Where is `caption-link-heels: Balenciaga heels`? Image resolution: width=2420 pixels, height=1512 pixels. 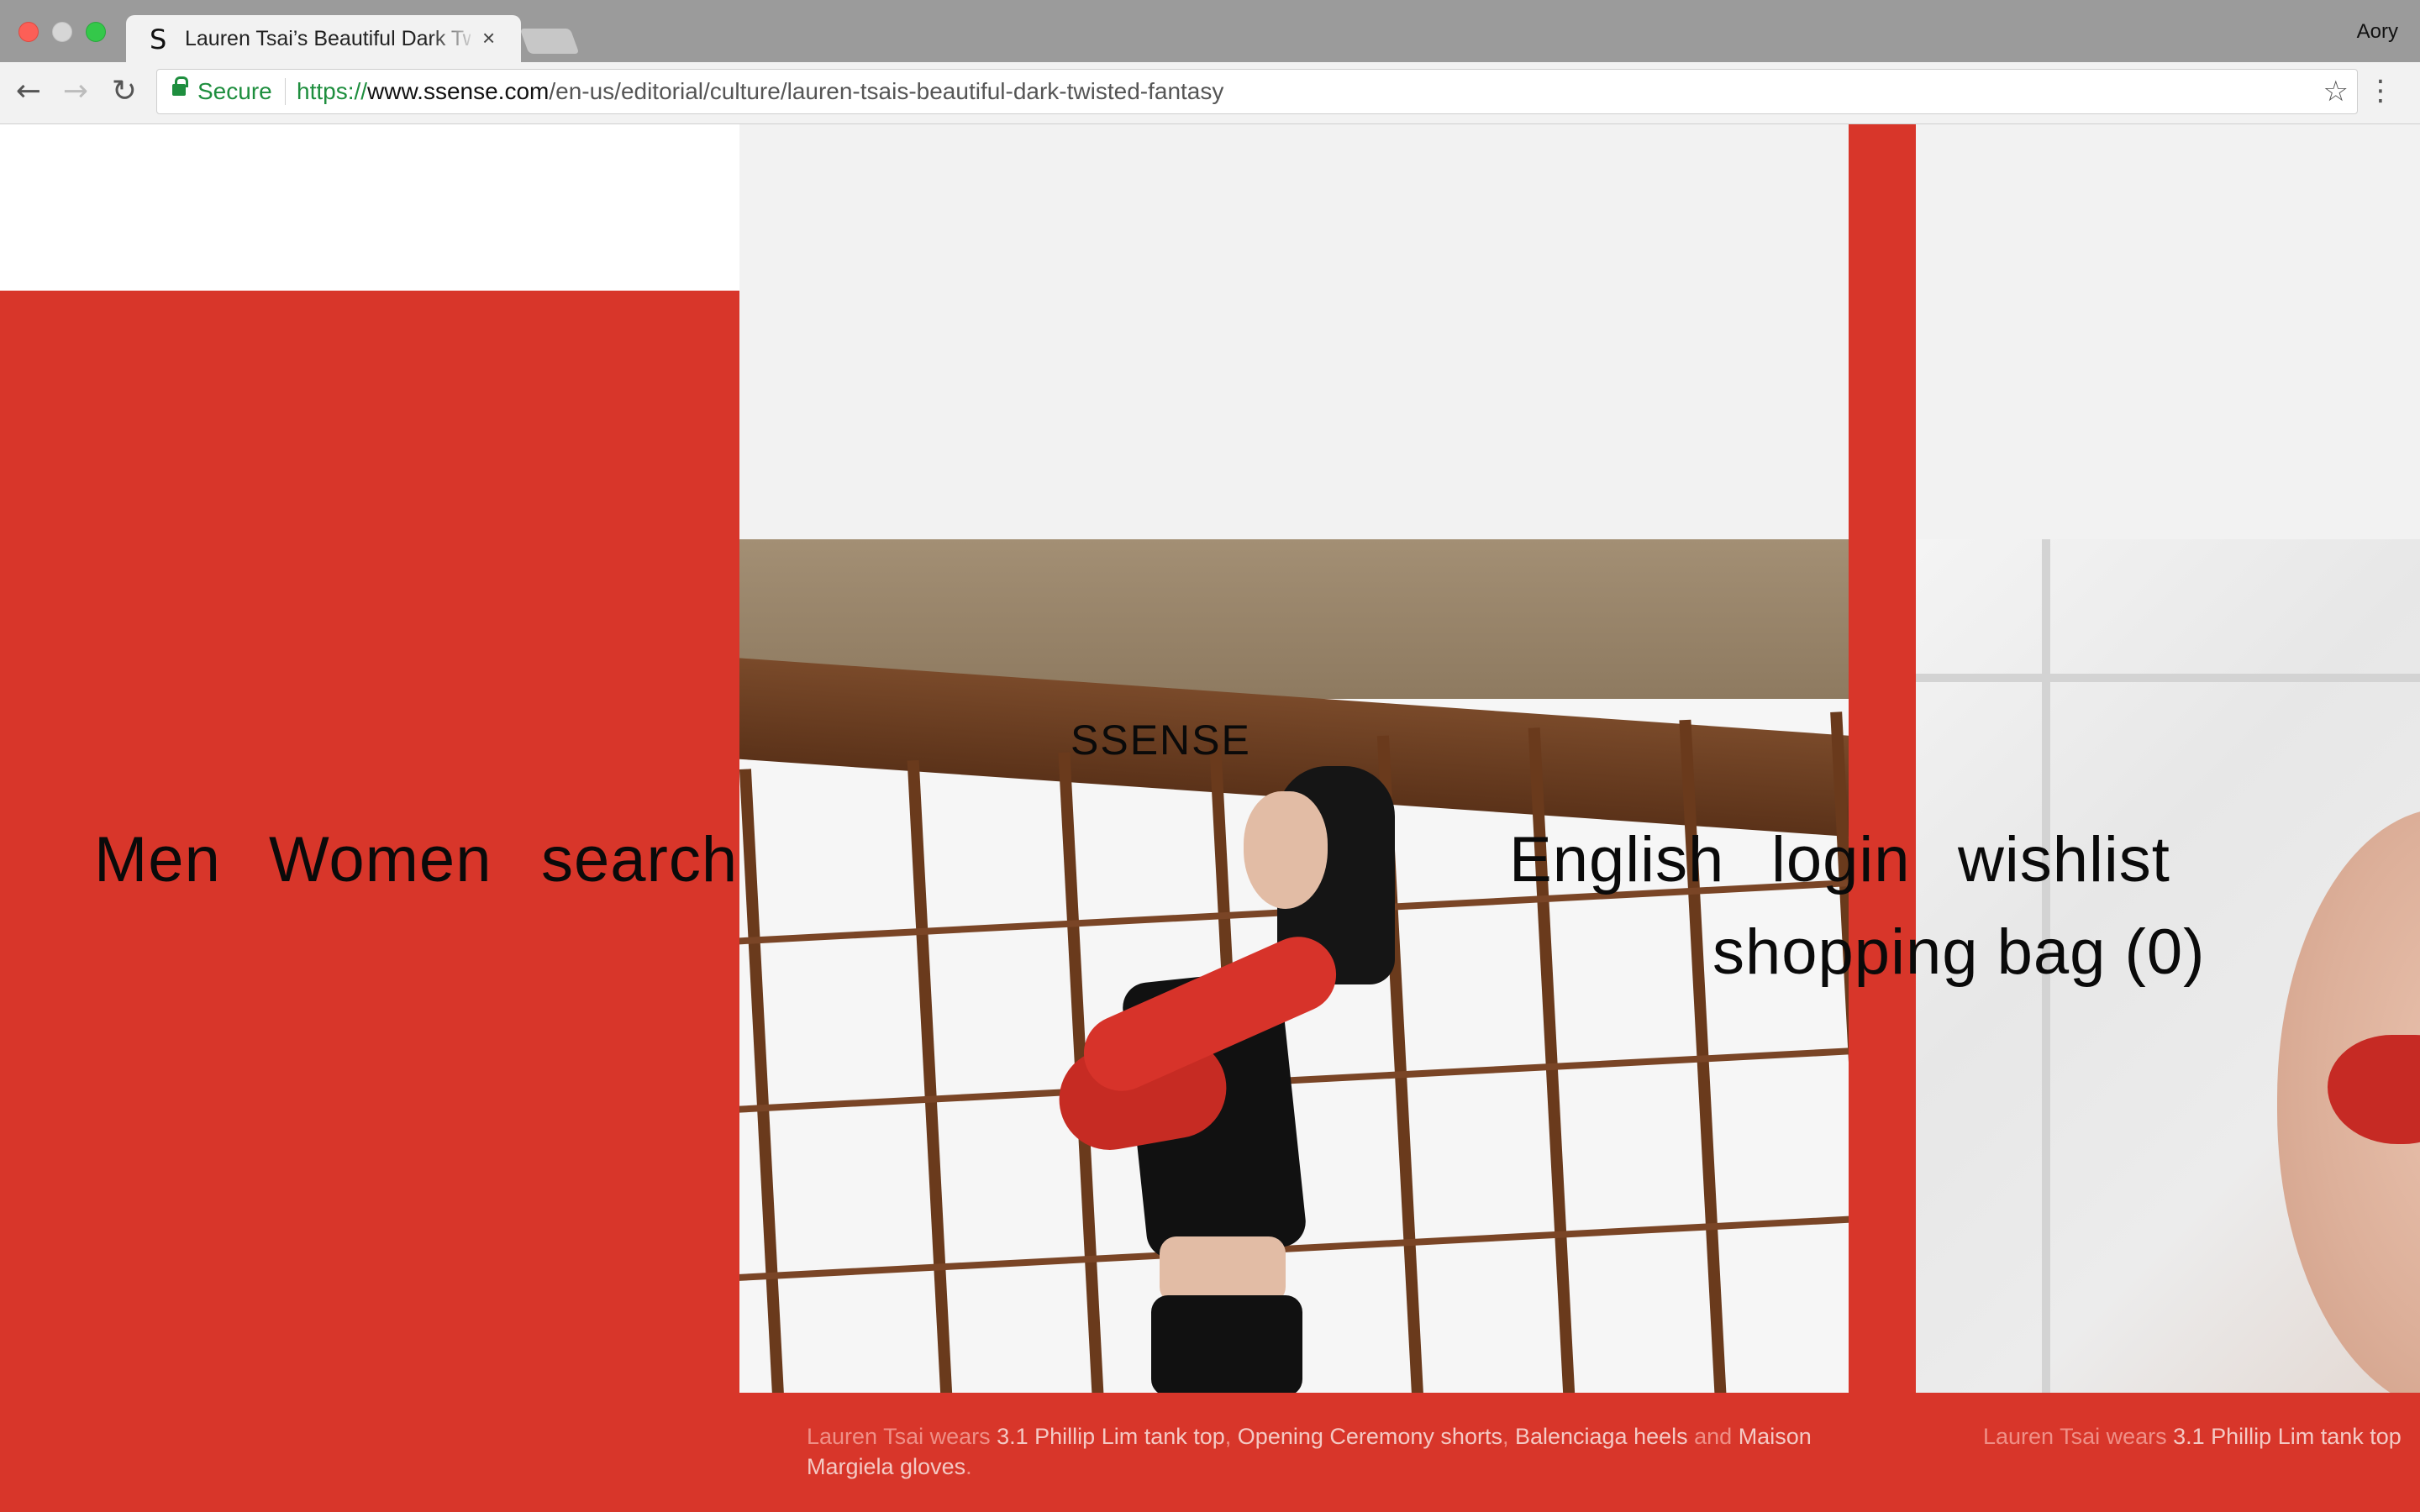
caption-link-heels: Balenciaga heels is located at coordinates (1601, 1436).